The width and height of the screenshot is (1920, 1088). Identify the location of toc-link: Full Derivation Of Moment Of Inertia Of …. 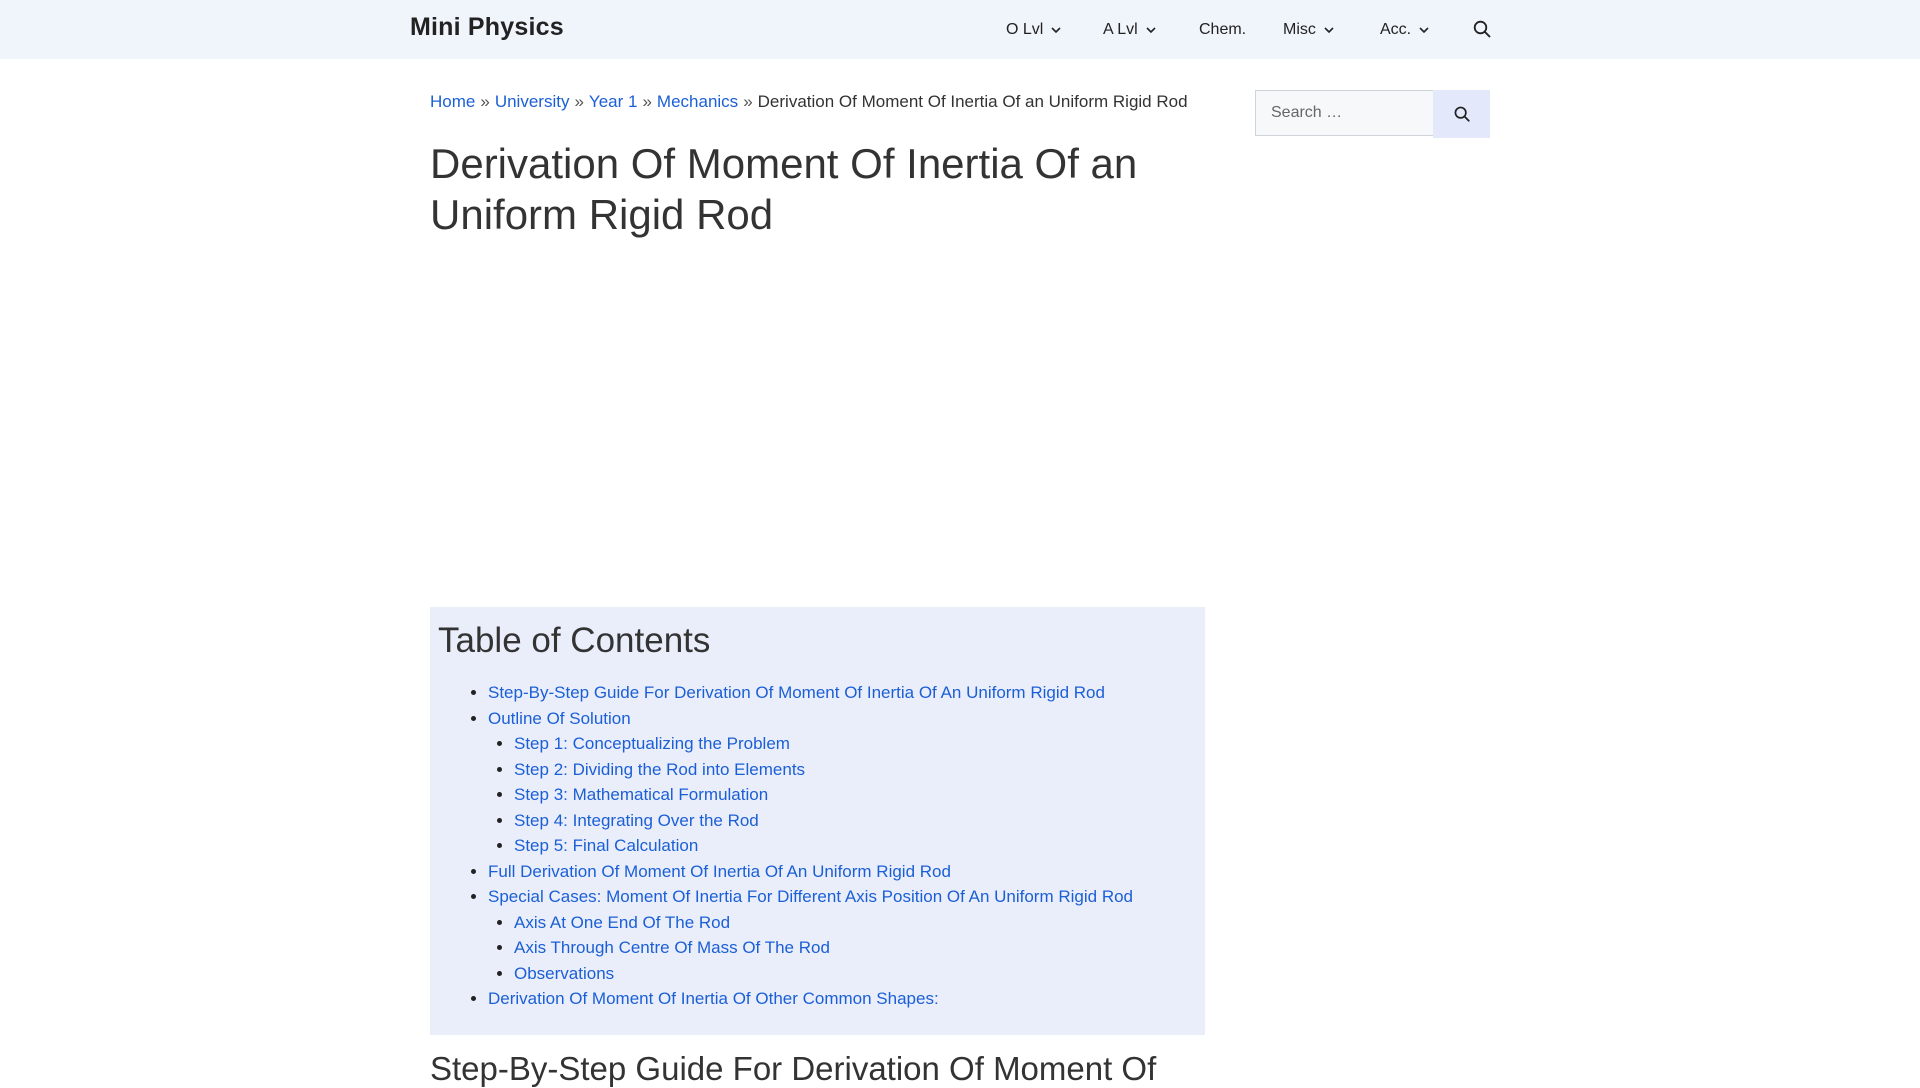
(719, 871).